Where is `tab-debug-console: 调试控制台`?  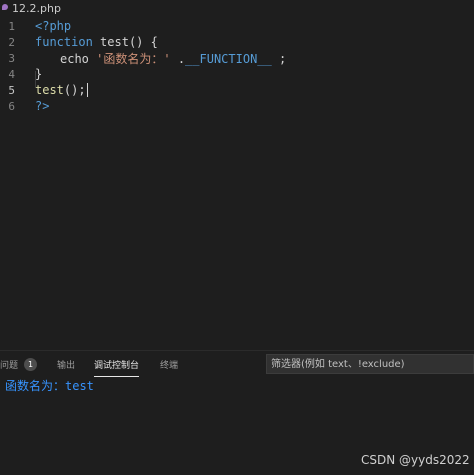 tab-debug-console: 调试控制台 is located at coordinates (117, 364).